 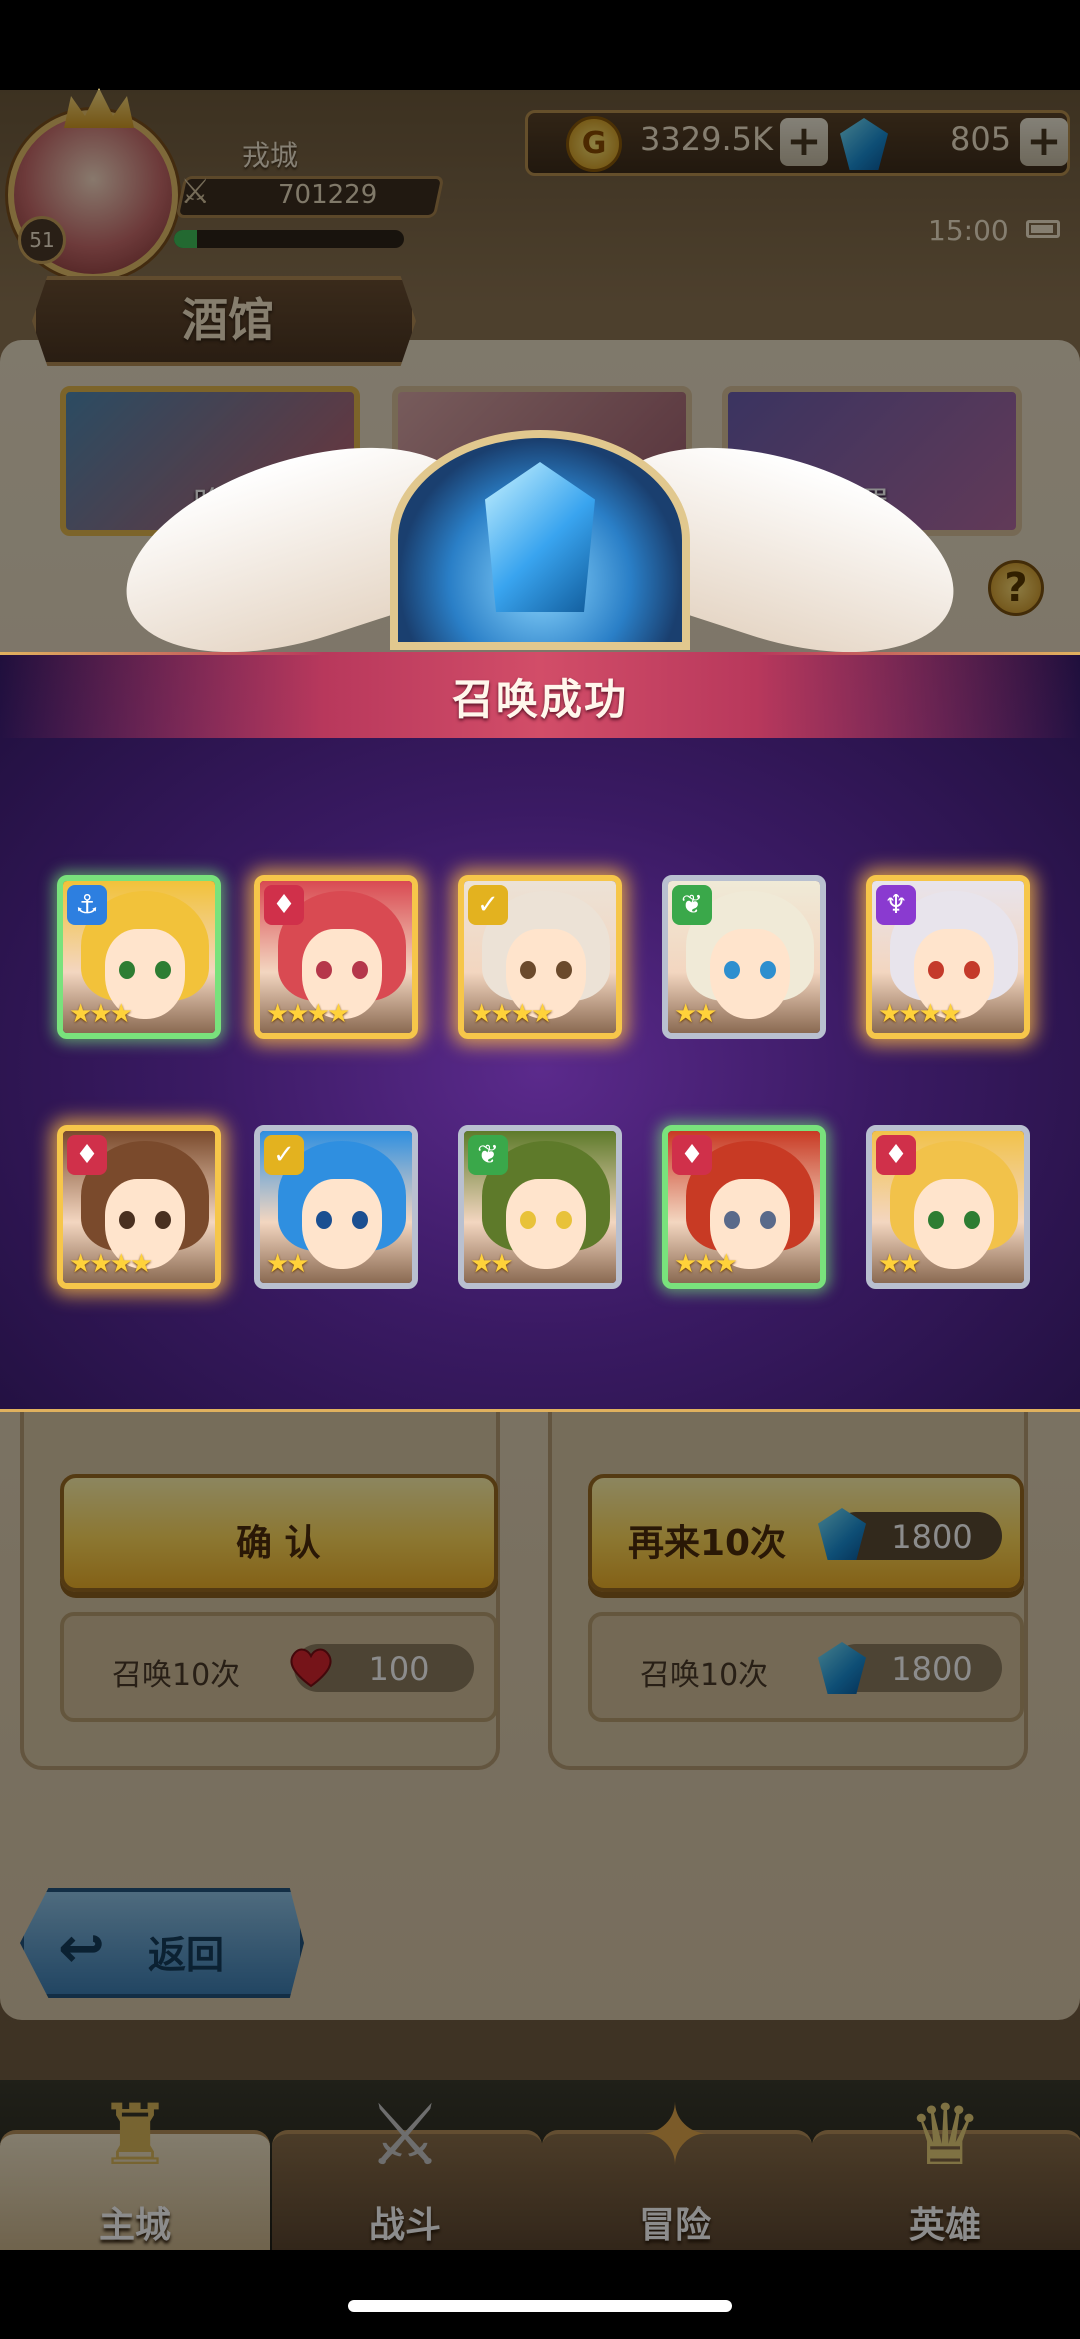 What do you see at coordinates (948, 957) in the screenshot?
I see `hero-card: ♆ ★★★★` at bounding box center [948, 957].